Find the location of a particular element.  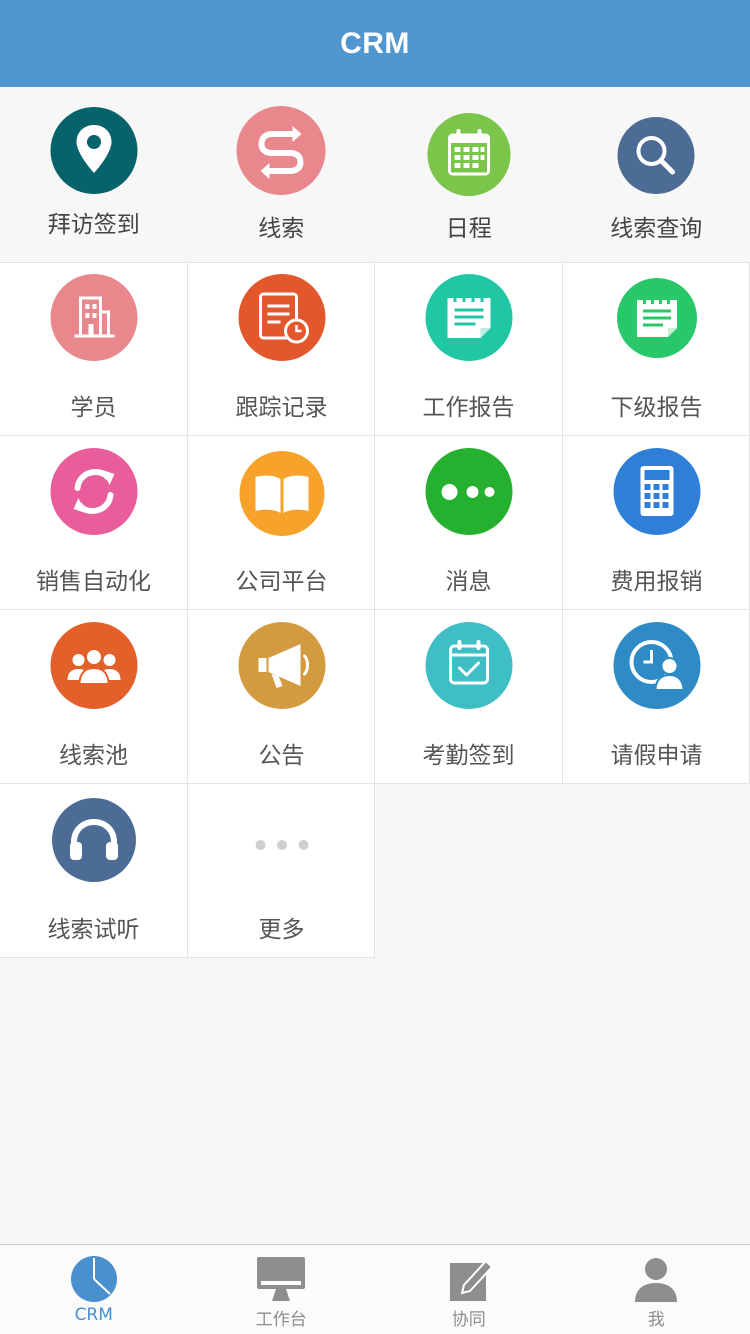

module-label: 消息 is located at coordinates (468, 582).